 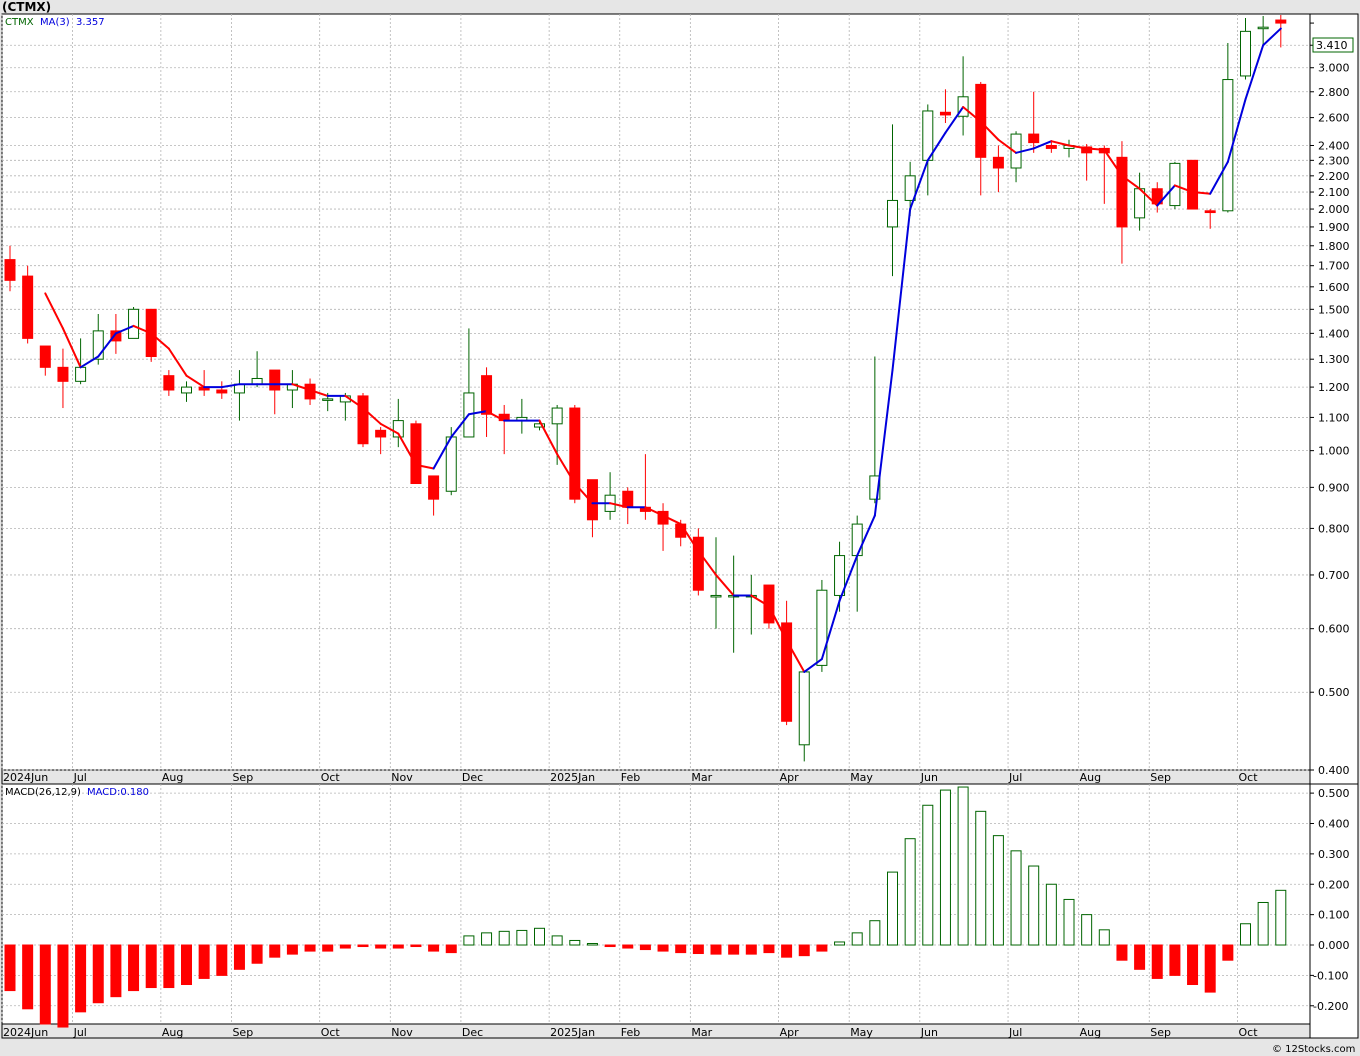 What do you see at coordinates (1334, 387) in the screenshot?
I see `price-tick-label: 1.200` at bounding box center [1334, 387].